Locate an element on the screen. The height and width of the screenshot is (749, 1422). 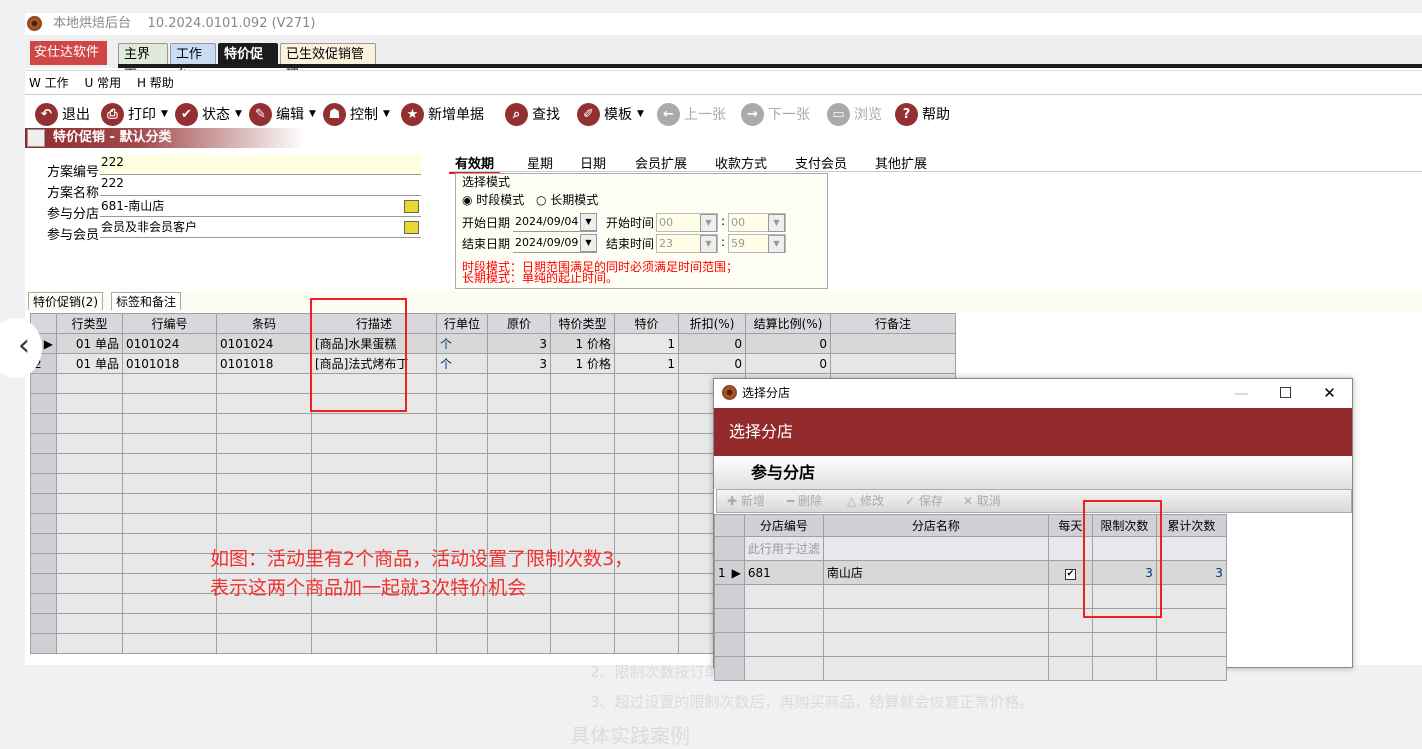
menu-common: U 常用 is located at coordinates (103, 83).